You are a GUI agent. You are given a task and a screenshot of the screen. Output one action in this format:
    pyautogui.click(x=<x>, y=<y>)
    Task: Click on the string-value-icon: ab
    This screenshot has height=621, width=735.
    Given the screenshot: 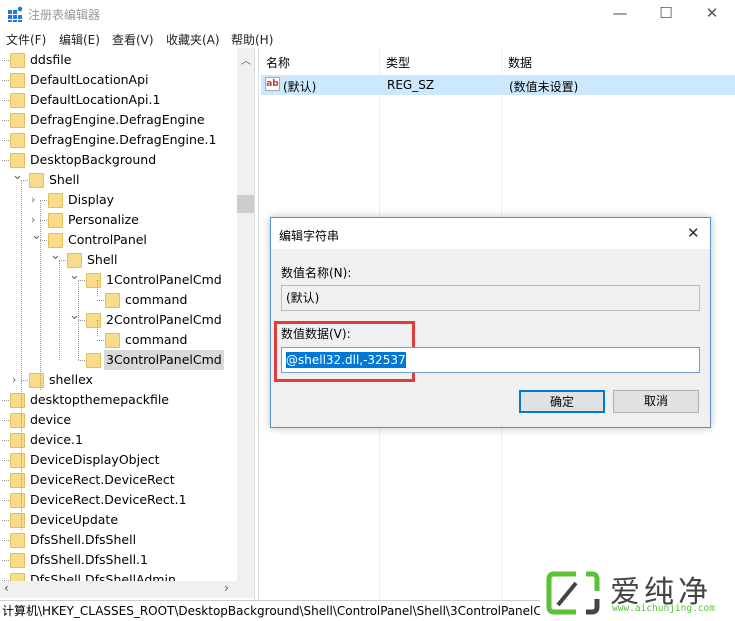 What is the action you would take?
    pyautogui.click(x=272, y=84)
    